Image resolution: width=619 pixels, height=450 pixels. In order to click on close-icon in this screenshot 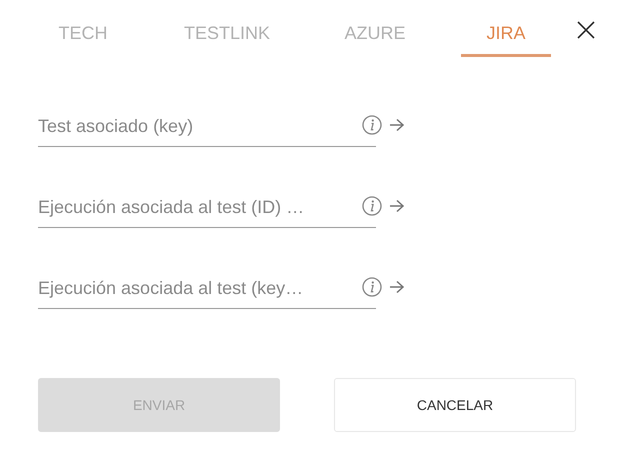, I will do `click(586, 30)`.